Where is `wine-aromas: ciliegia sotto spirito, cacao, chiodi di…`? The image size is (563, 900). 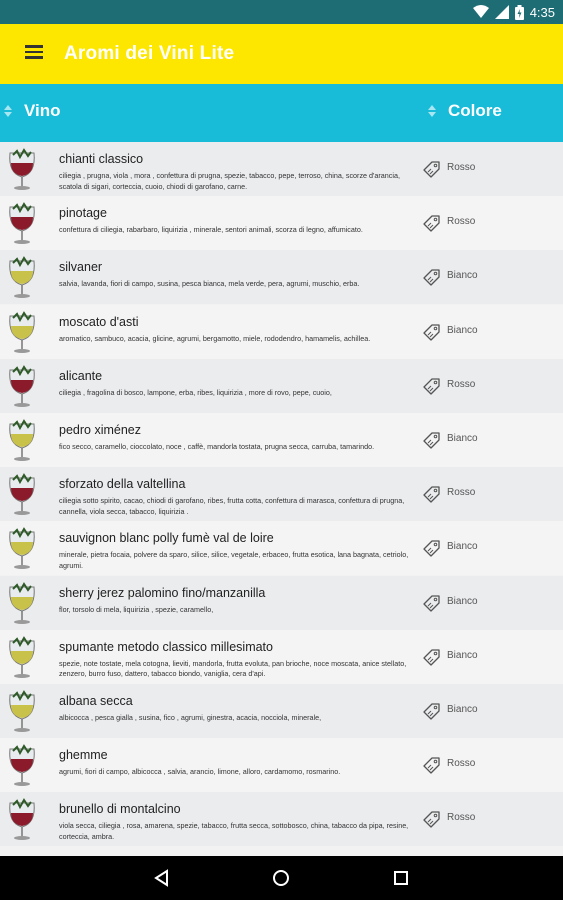
wine-aromas: ciliegia sotto spirito, cacao, chiodi di… is located at coordinates (232, 506).